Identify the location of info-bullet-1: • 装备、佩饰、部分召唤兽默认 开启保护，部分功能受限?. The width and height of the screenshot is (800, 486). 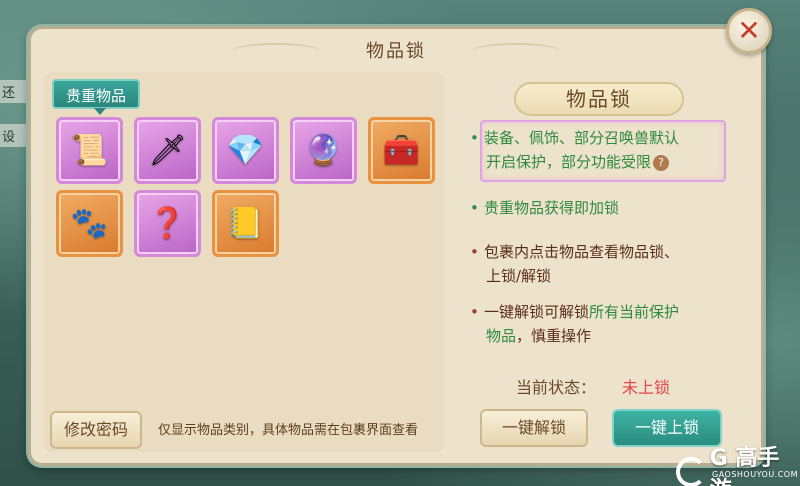
(574, 150).